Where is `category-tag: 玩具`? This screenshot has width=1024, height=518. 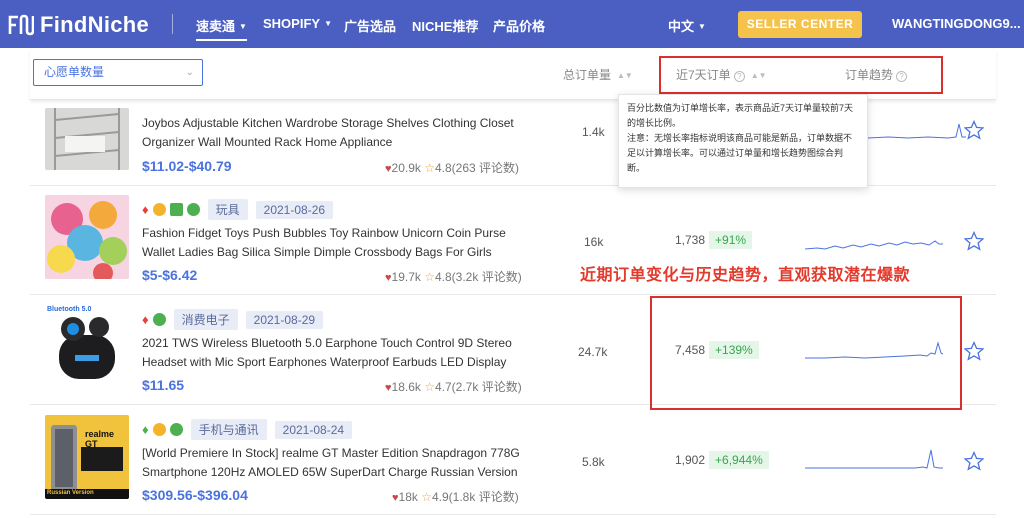 category-tag: 玩具 is located at coordinates (227, 209).